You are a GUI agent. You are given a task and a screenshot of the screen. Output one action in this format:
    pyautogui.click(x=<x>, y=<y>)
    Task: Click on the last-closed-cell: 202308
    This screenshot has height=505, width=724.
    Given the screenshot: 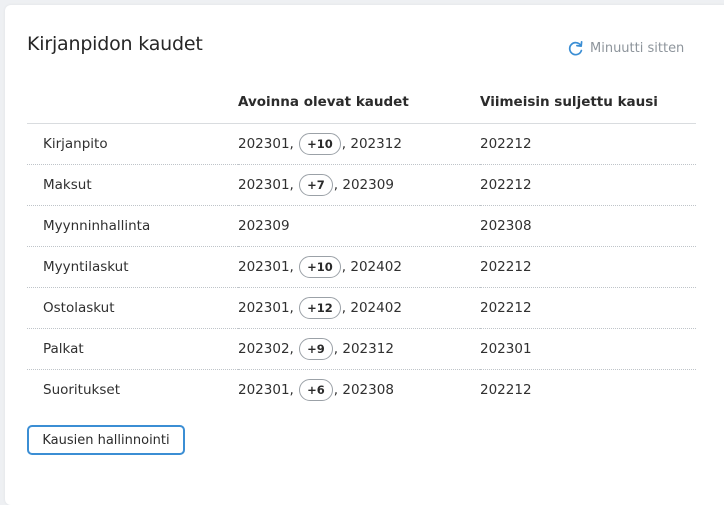 What is the action you would take?
    pyautogui.click(x=588, y=226)
    